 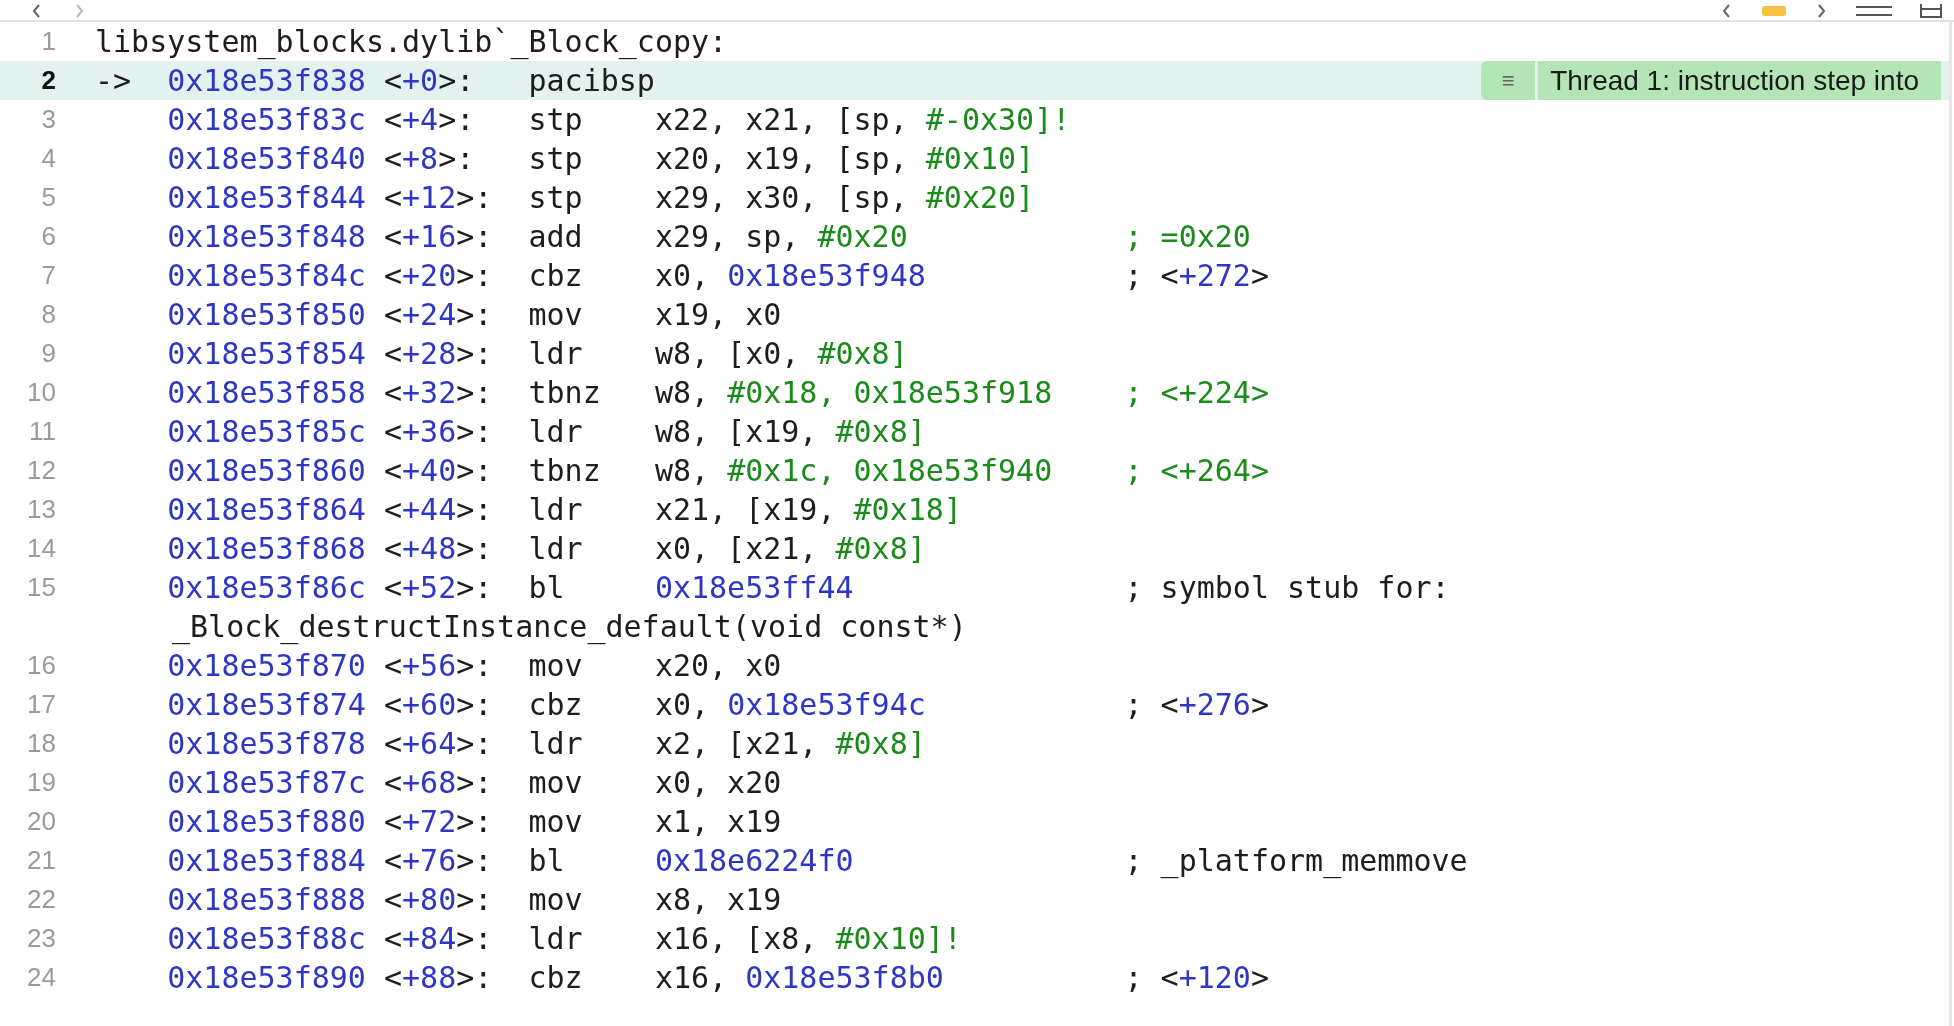 What do you see at coordinates (41, 860) in the screenshot?
I see `line-number: 21` at bounding box center [41, 860].